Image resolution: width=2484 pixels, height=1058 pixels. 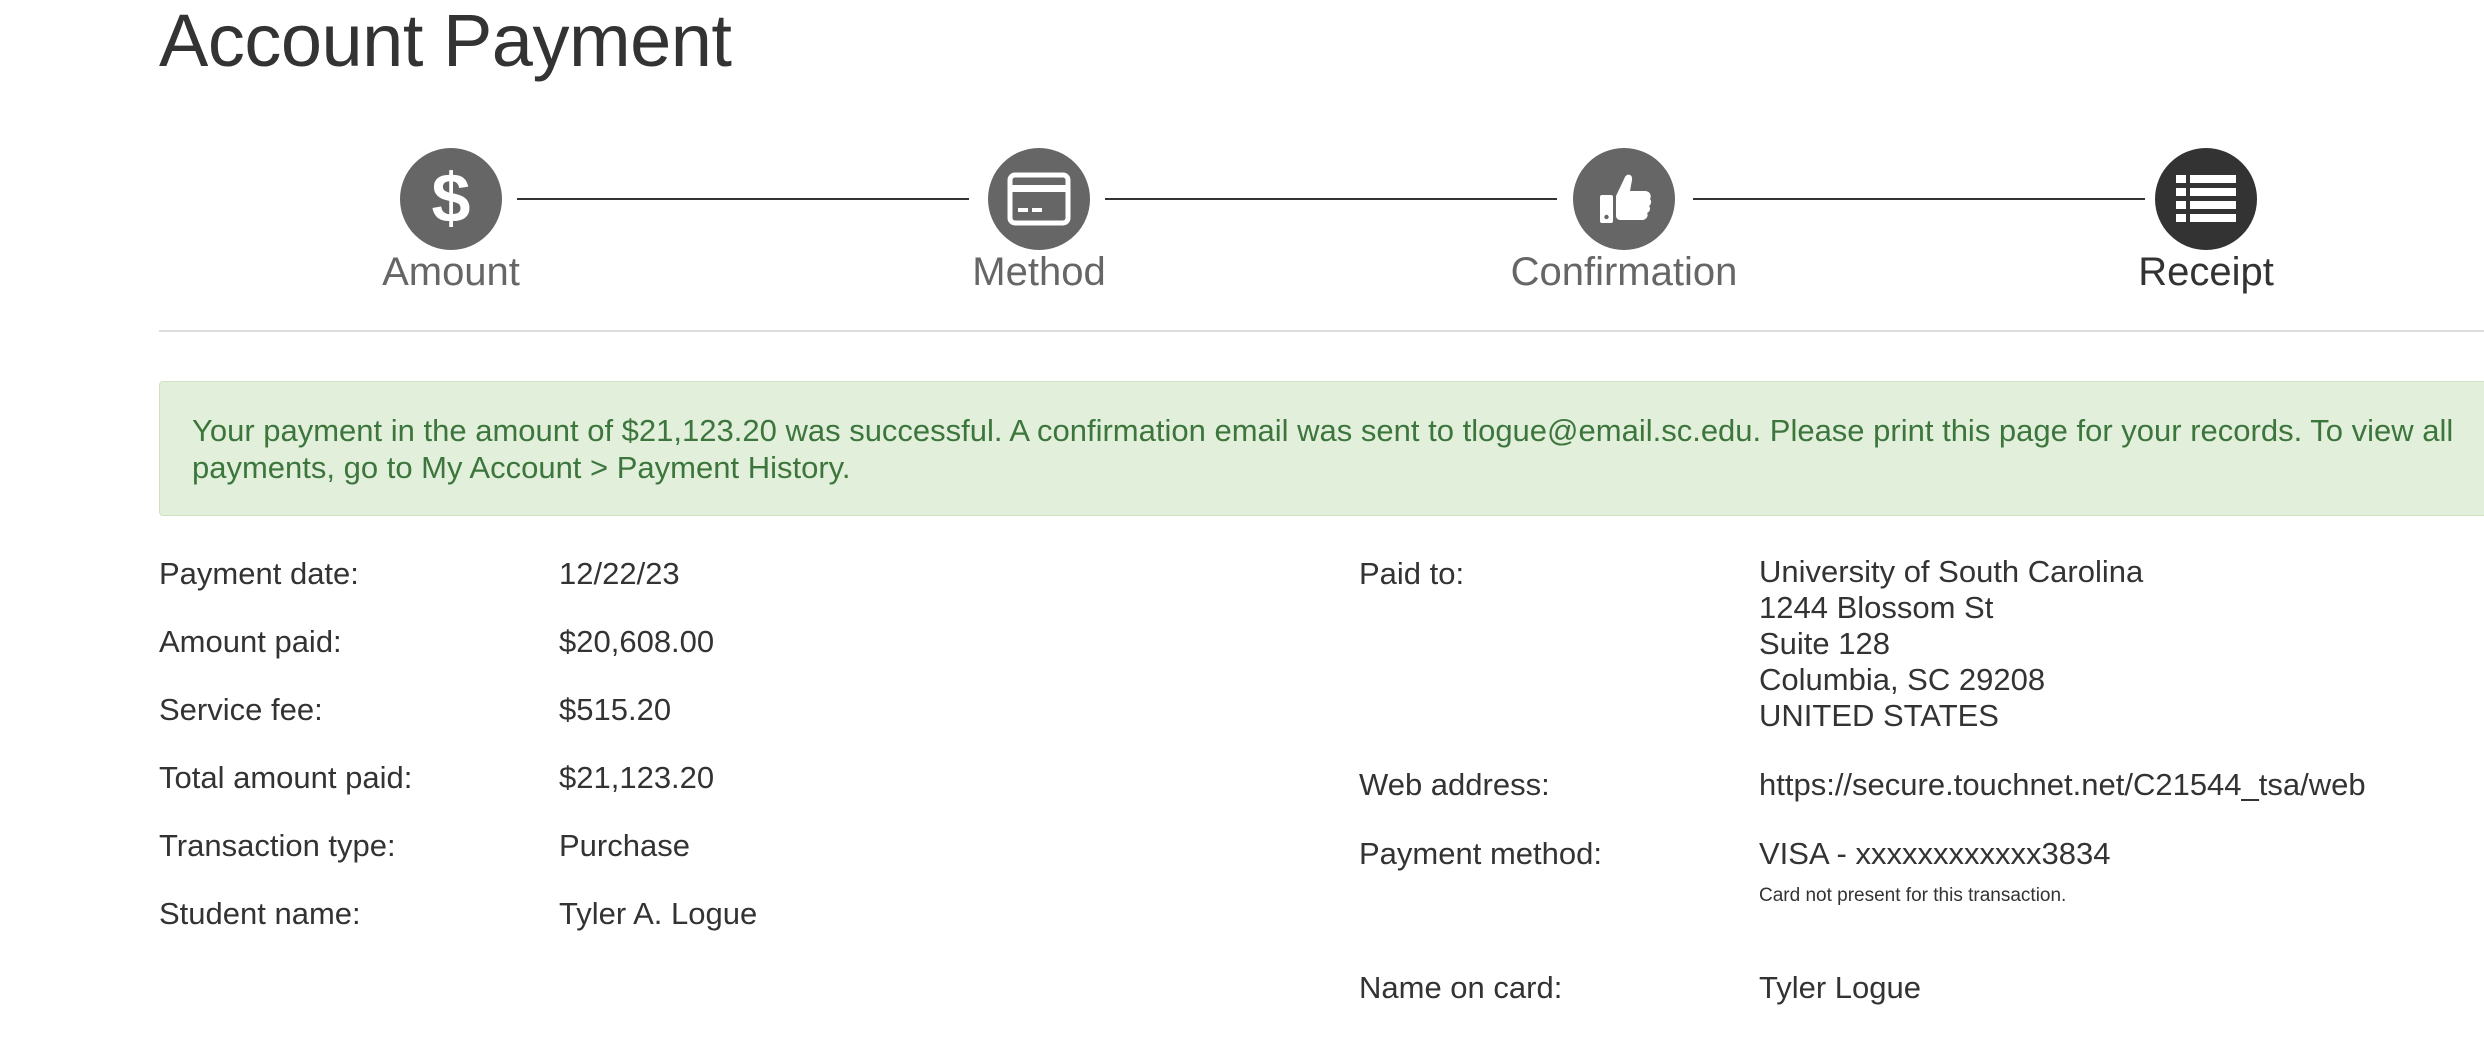 What do you see at coordinates (619, 573) in the screenshot?
I see `detail-value: 12/22/23` at bounding box center [619, 573].